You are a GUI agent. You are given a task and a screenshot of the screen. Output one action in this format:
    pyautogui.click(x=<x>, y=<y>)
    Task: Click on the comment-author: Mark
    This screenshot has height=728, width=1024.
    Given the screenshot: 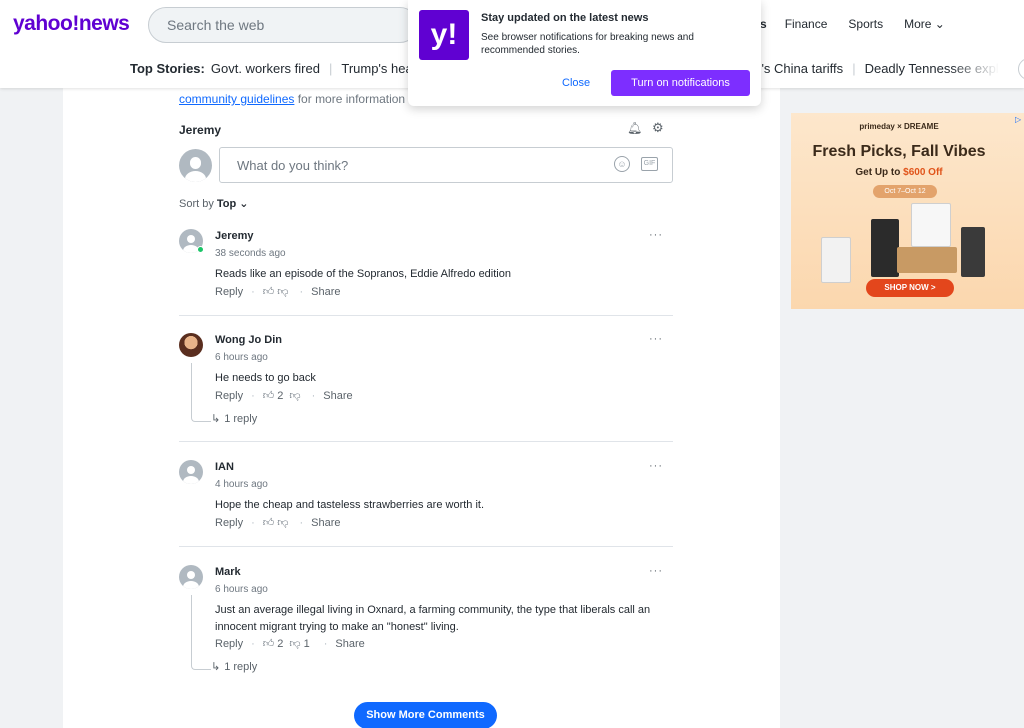 What is the action you would take?
    pyautogui.click(x=228, y=572)
    